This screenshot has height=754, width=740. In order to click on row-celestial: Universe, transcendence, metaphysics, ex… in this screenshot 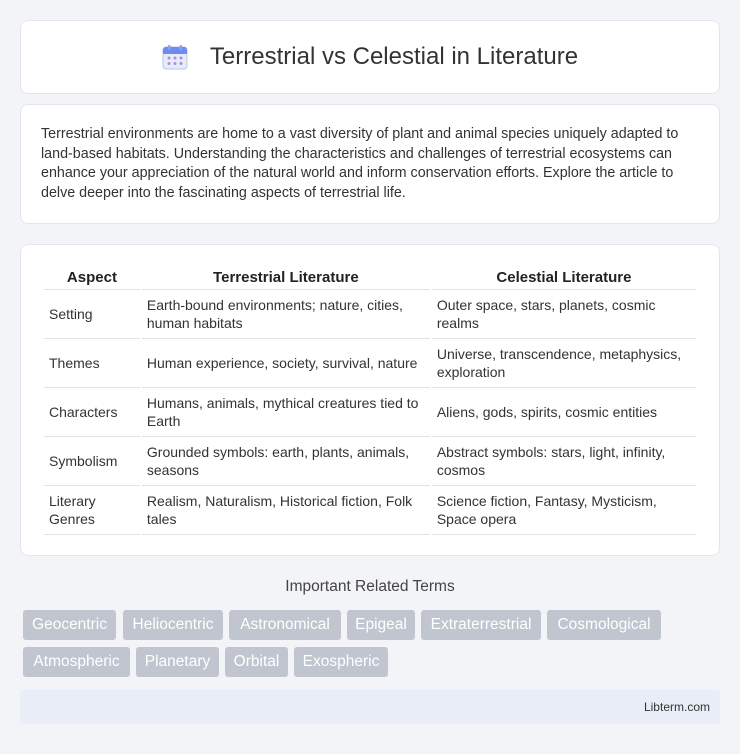, I will do `click(563, 363)`.